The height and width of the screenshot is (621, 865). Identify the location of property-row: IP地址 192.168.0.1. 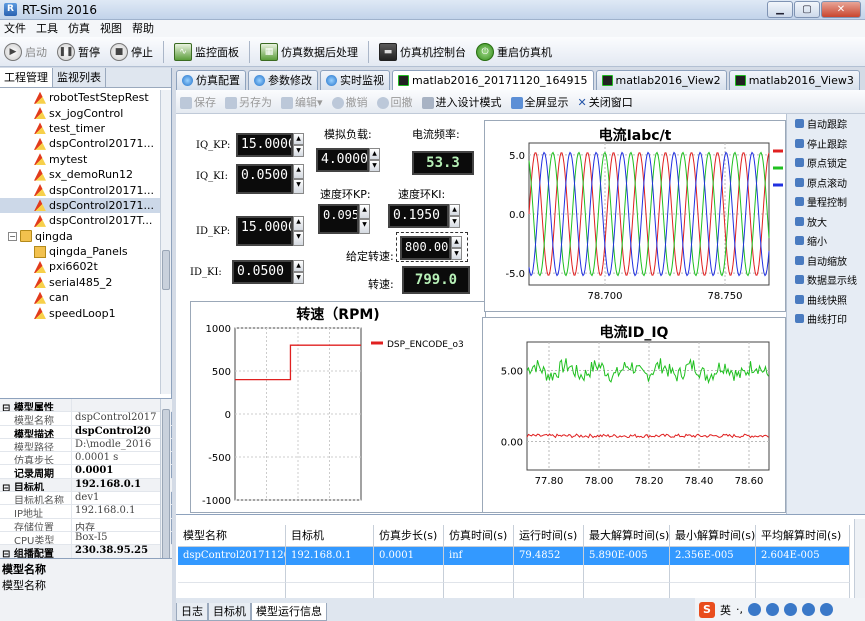
(86, 512).